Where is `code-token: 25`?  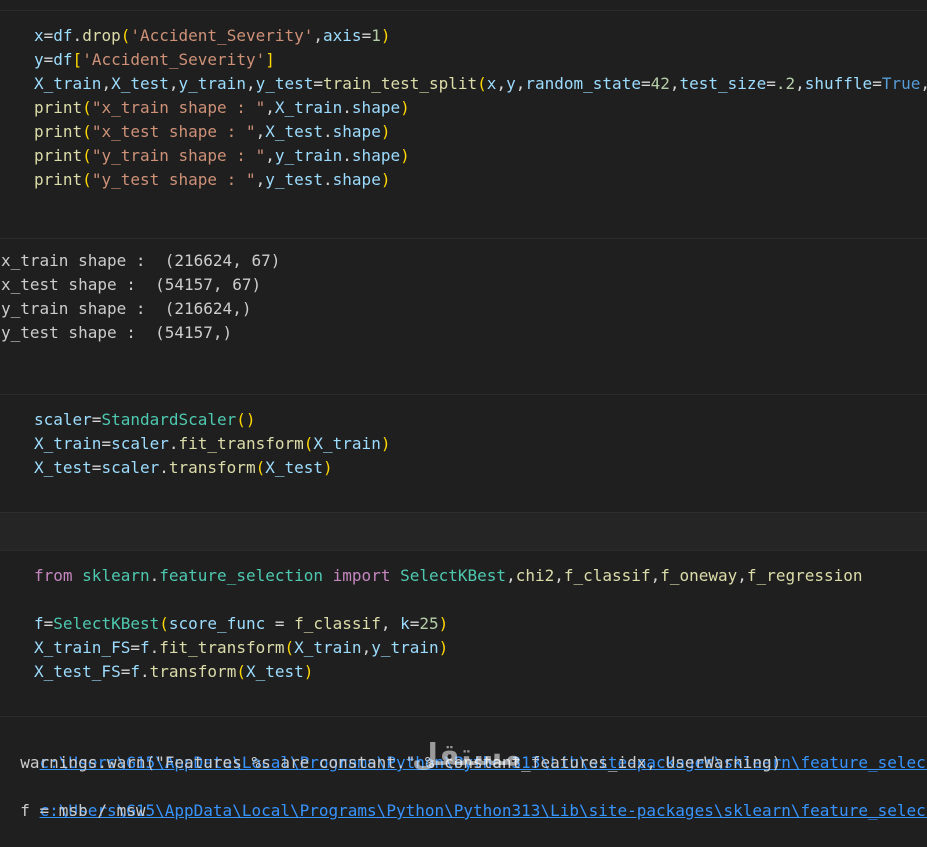
code-token: 25 is located at coordinates (429, 623).